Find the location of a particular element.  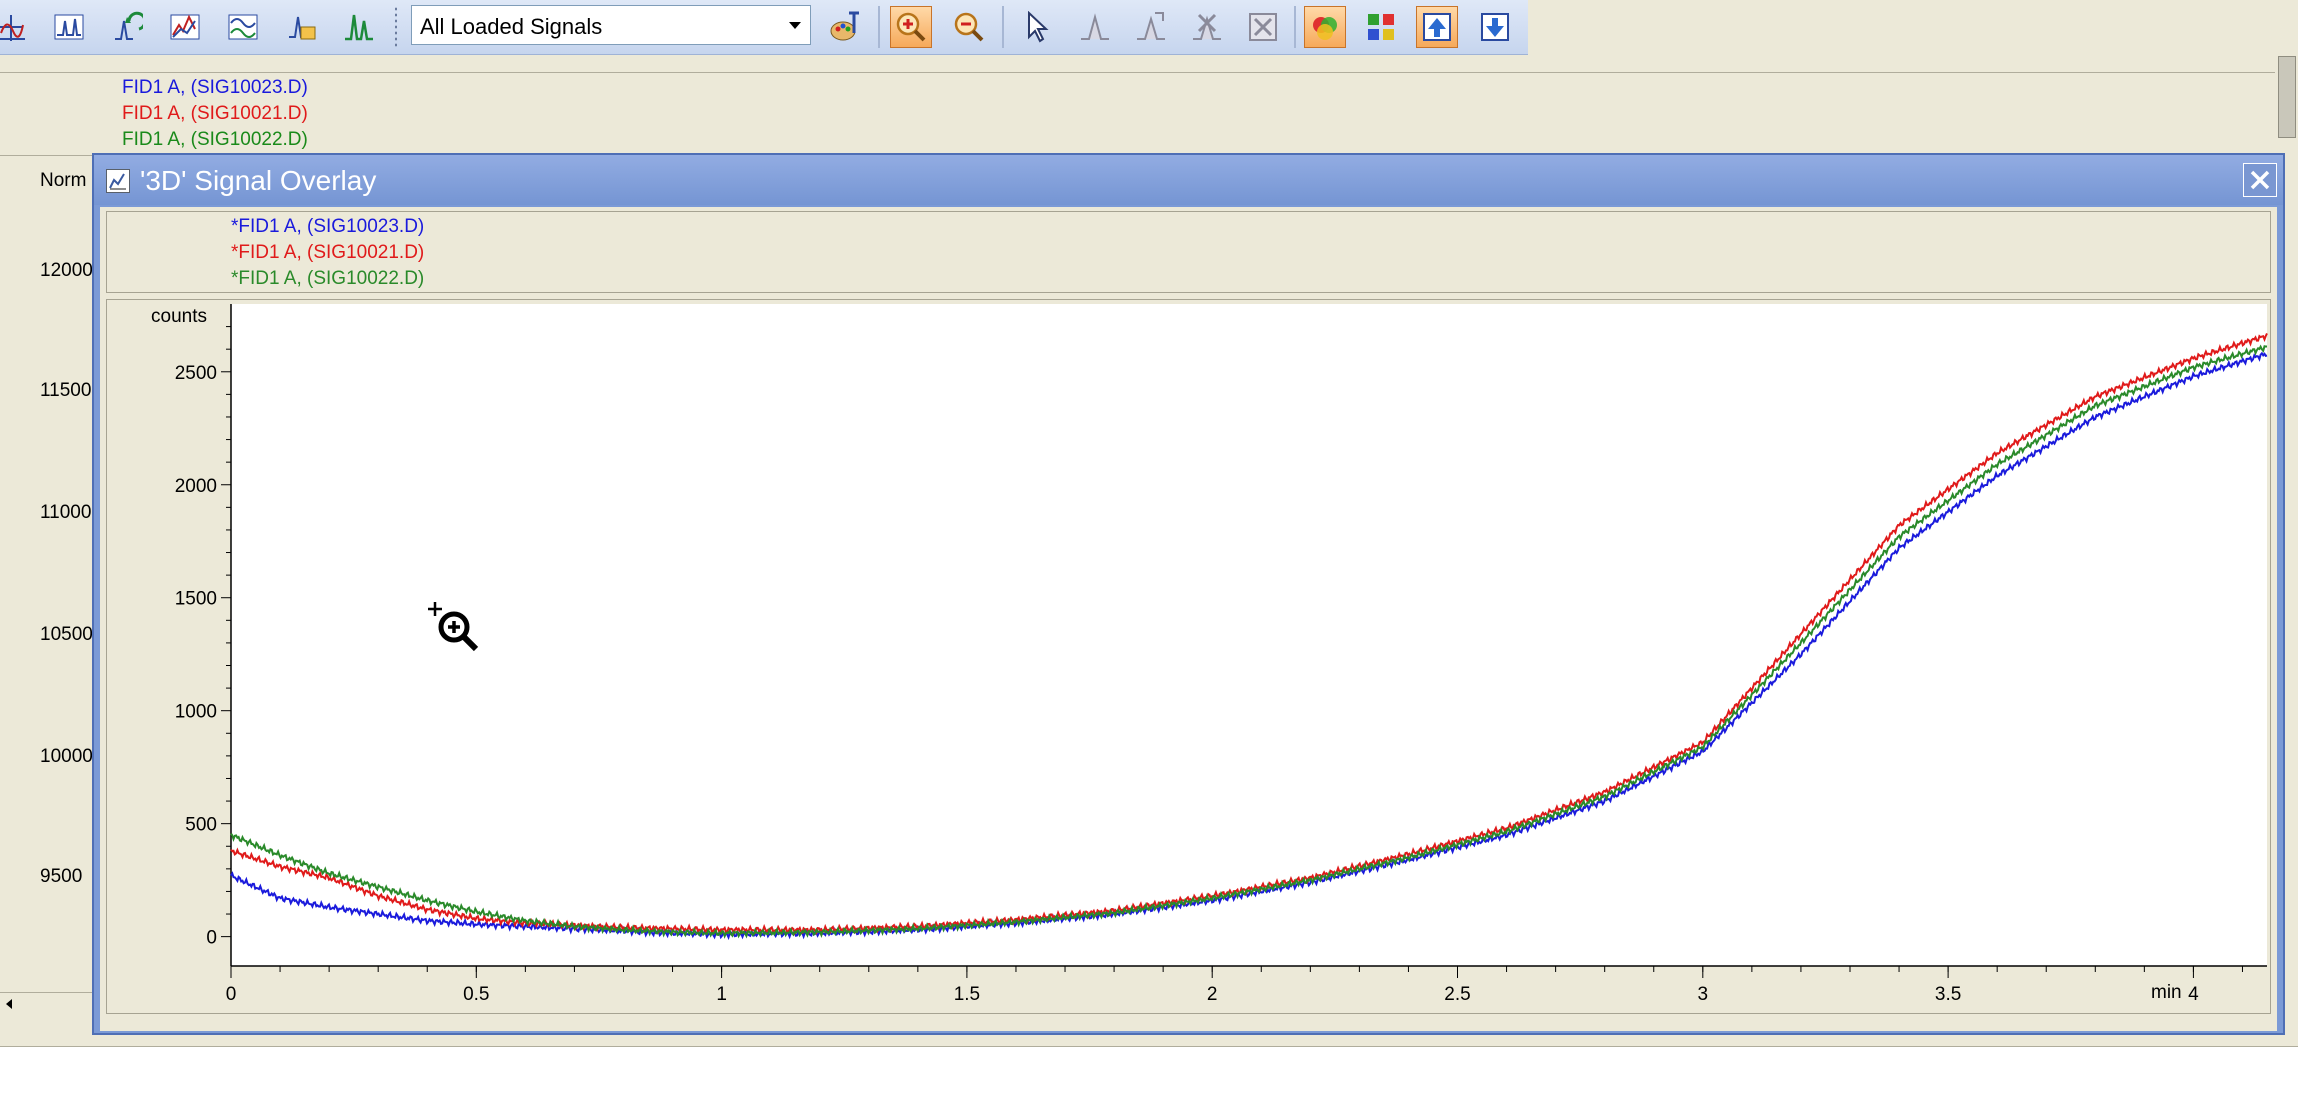

refresh-signal-icon is located at coordinates (127, 27).